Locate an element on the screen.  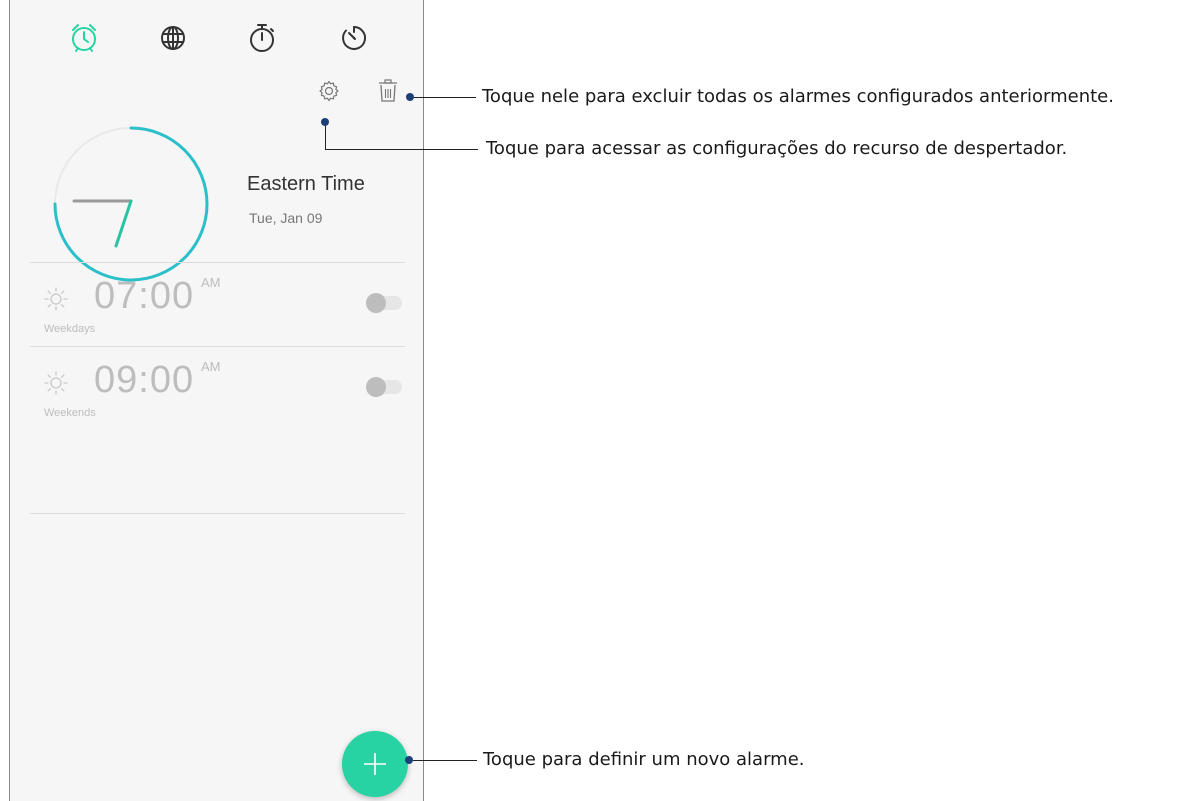
callout-dot-delete is located at coordinates (410, 97).